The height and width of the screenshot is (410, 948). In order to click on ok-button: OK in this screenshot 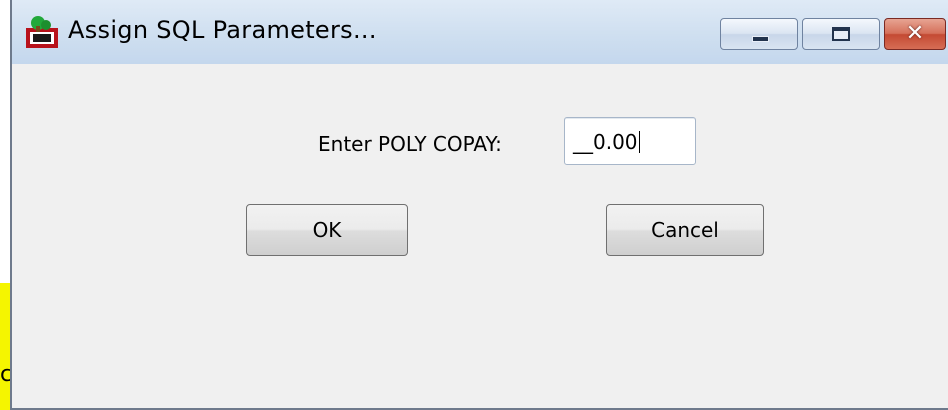, I will do `click(327, 230)`.